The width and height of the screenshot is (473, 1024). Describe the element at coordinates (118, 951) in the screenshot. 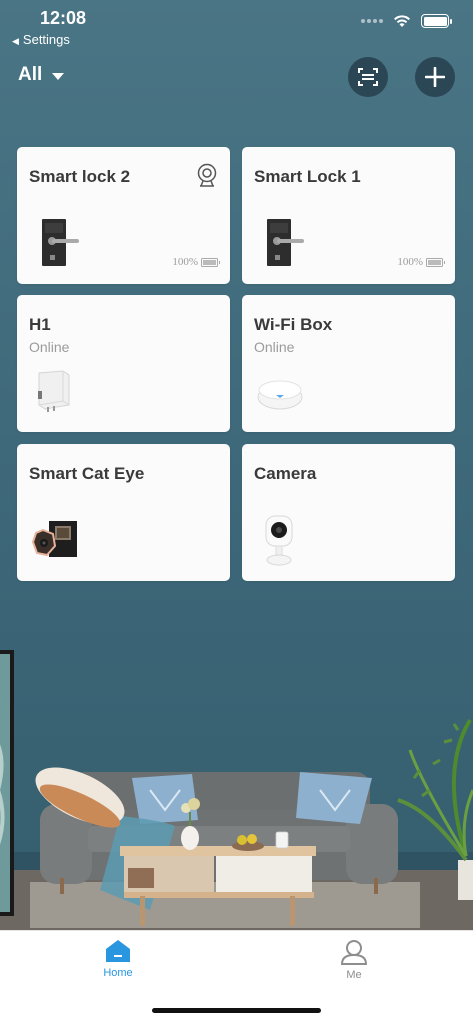

I see `home-icon` at that location.